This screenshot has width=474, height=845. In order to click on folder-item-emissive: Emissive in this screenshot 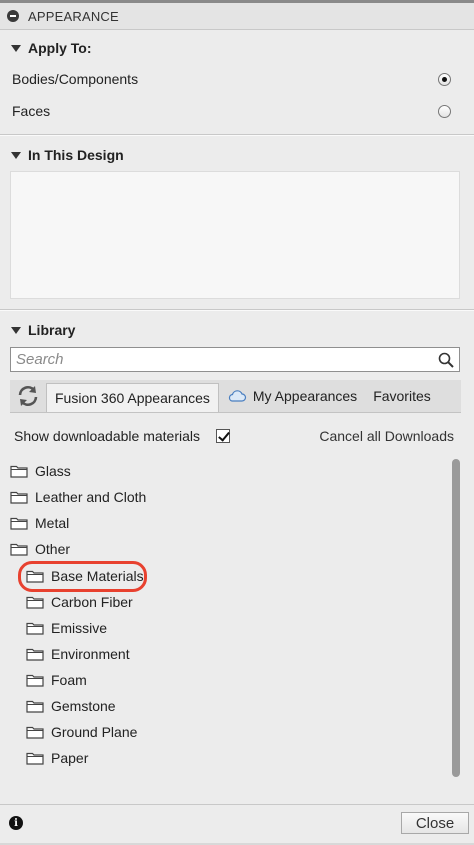, I will do `click(66, 628)`.